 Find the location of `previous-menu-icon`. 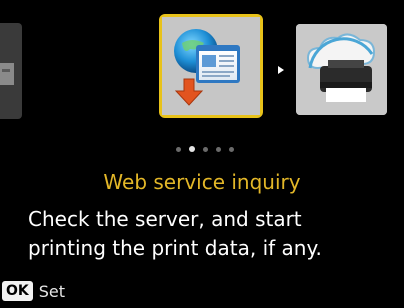

previous-menu-icon is located at coordinates (11, 71).